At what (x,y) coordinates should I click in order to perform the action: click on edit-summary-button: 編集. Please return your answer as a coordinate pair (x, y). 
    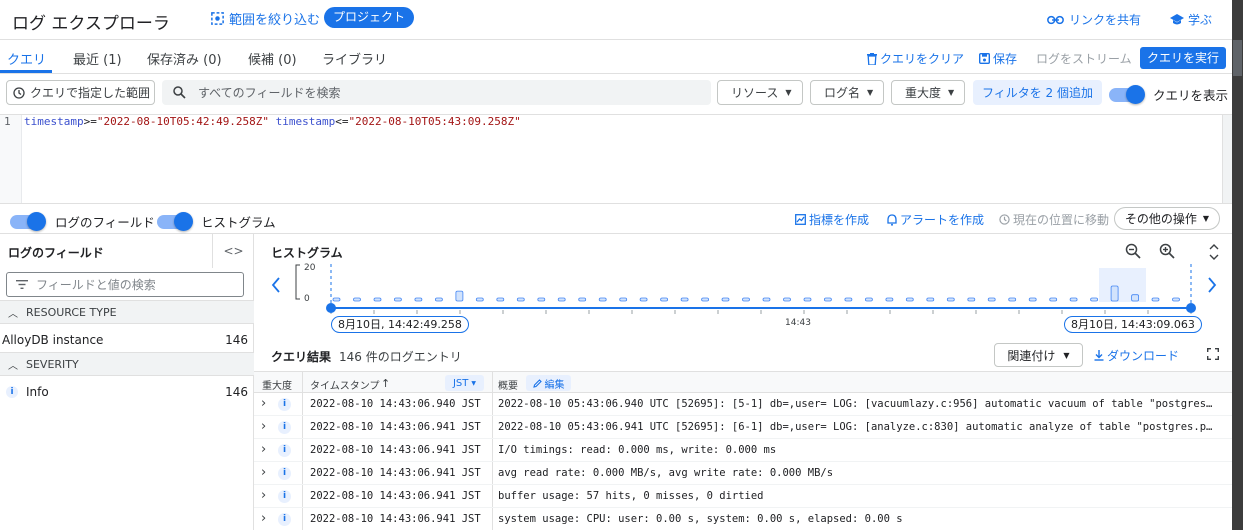
    Looking at the image, I should click on (548, 383).